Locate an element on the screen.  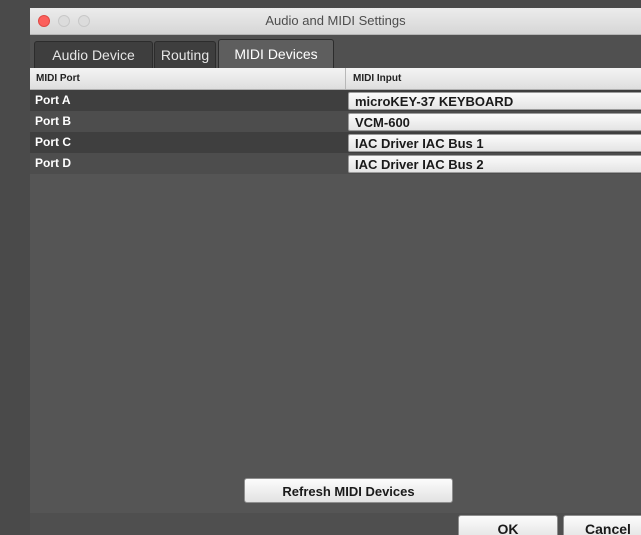
table-row: Port B VCM-600 is located at coordinates (335, 121).